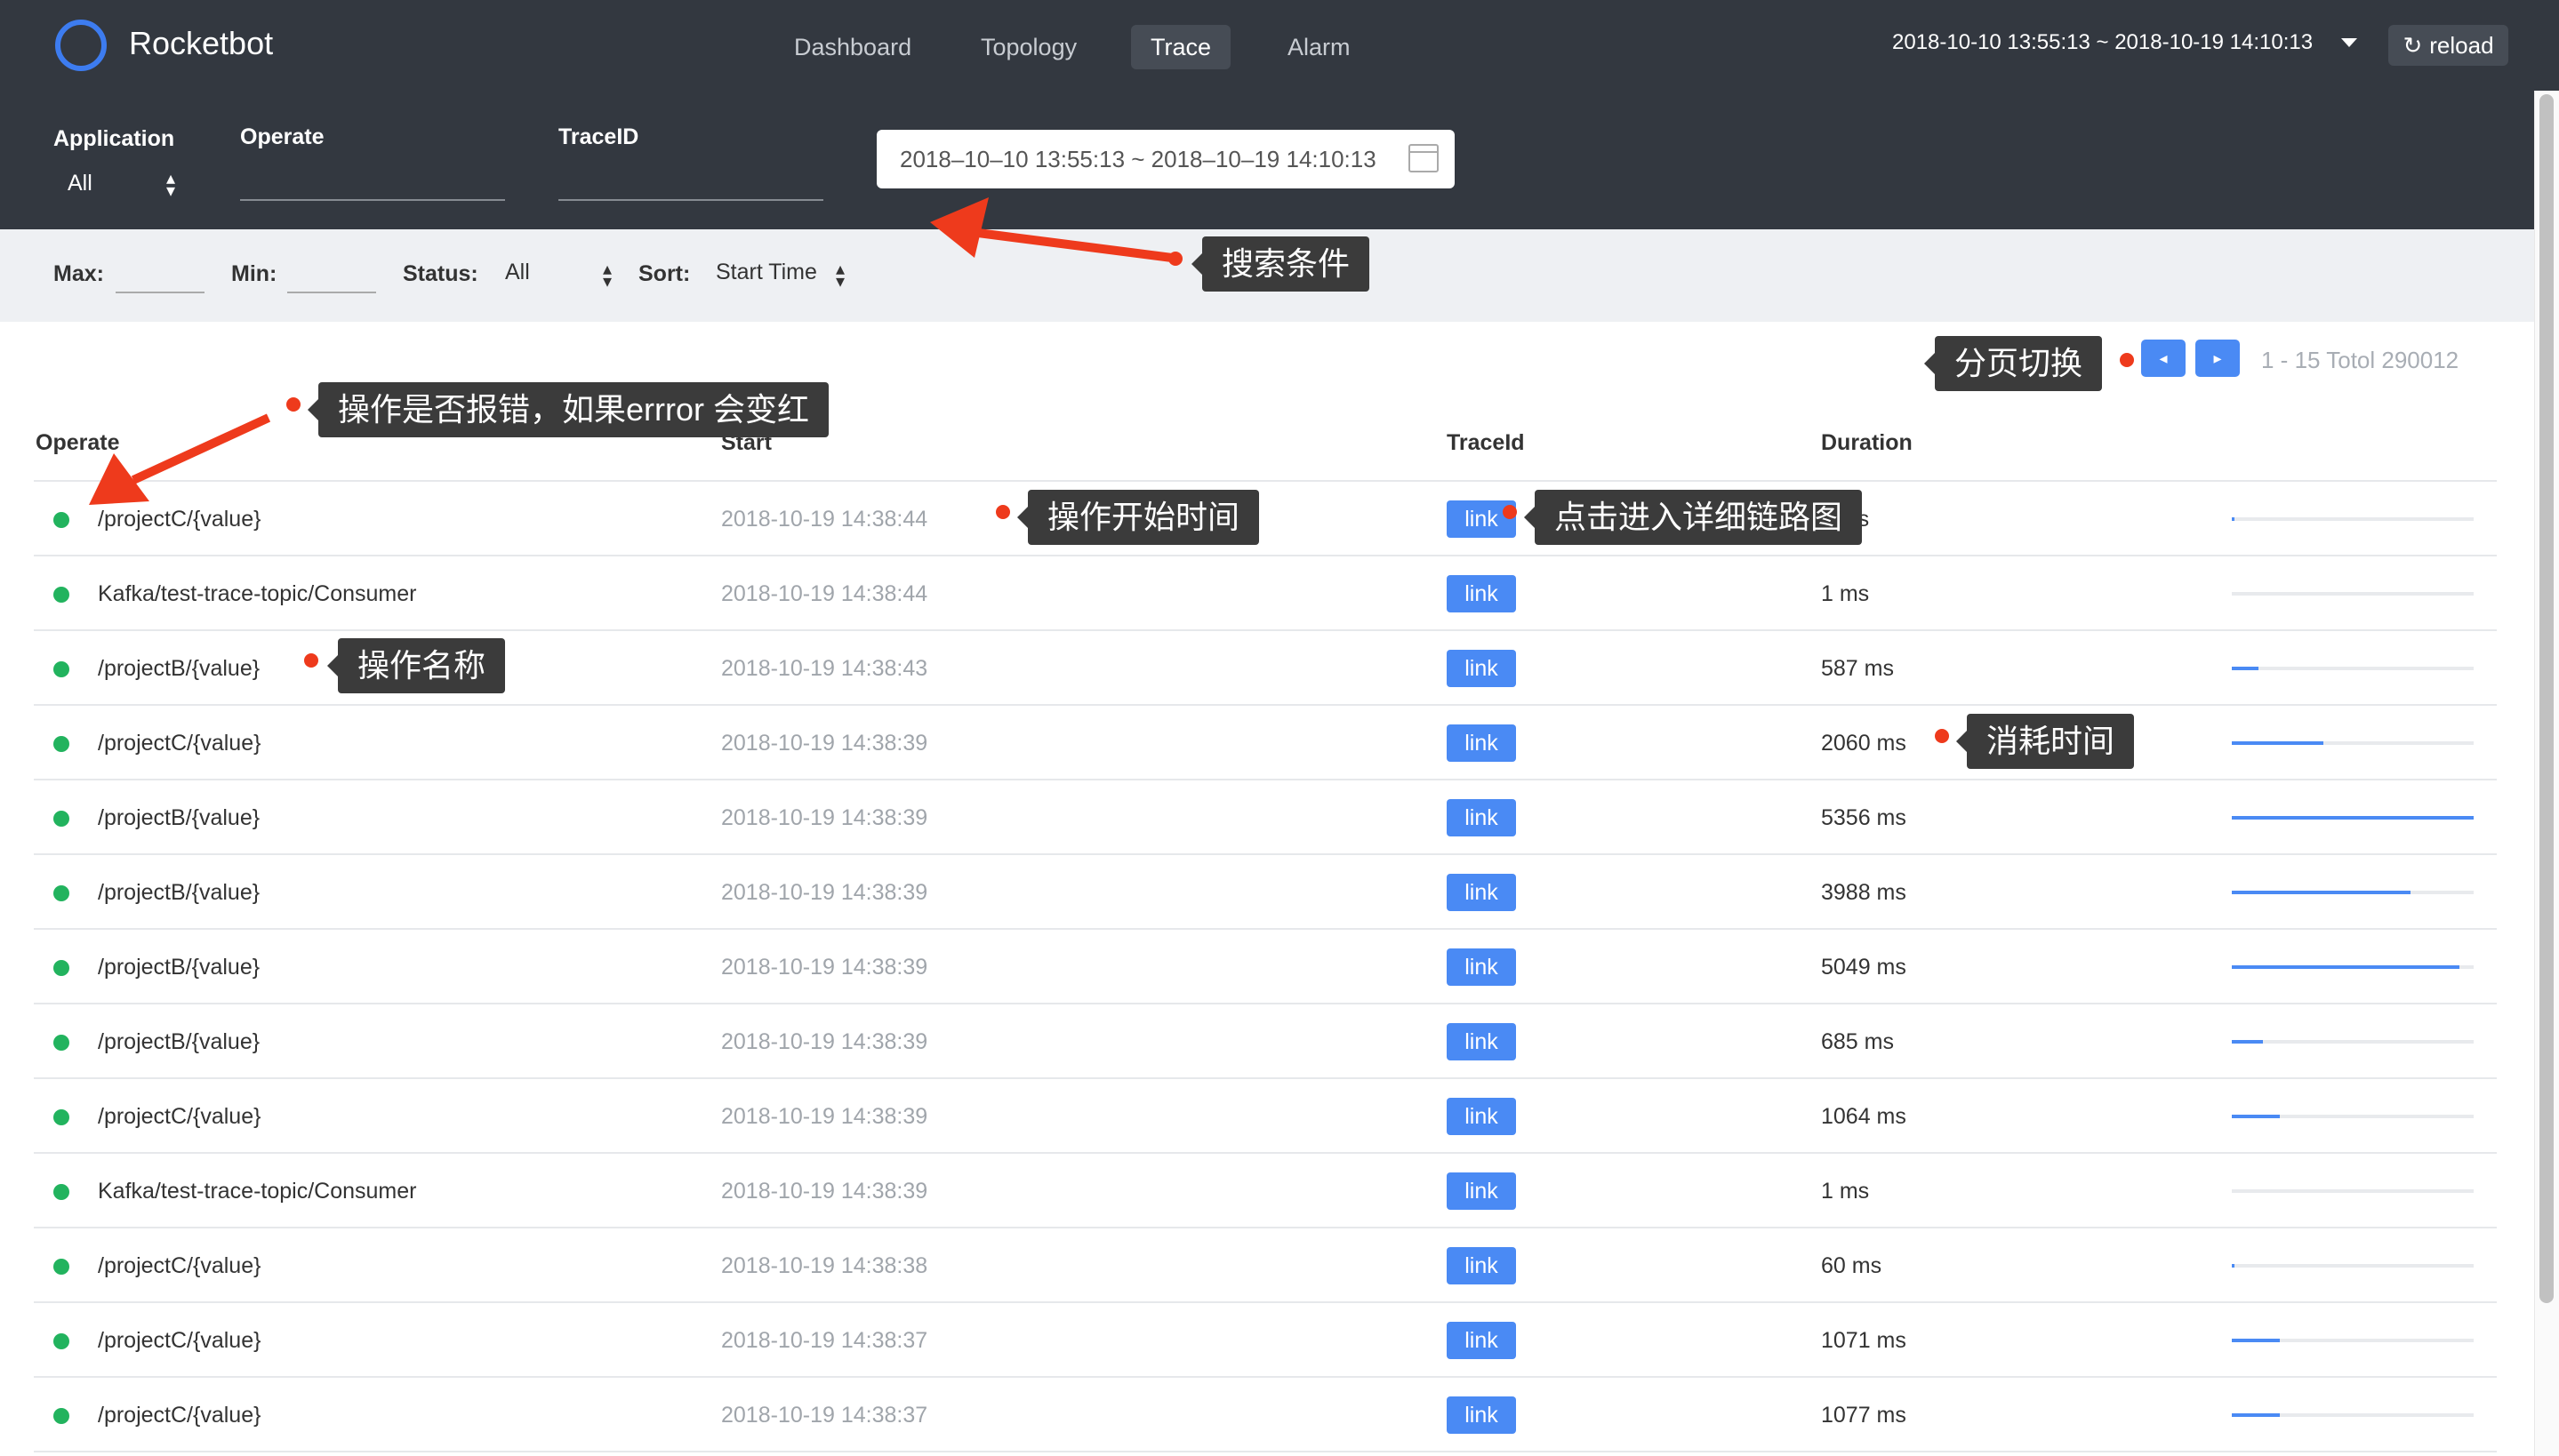  What do you see at coordinates (1319, 47) in the screenshot?
I see `nav-alarm: Alarm` at bounding box center [1319, 47].